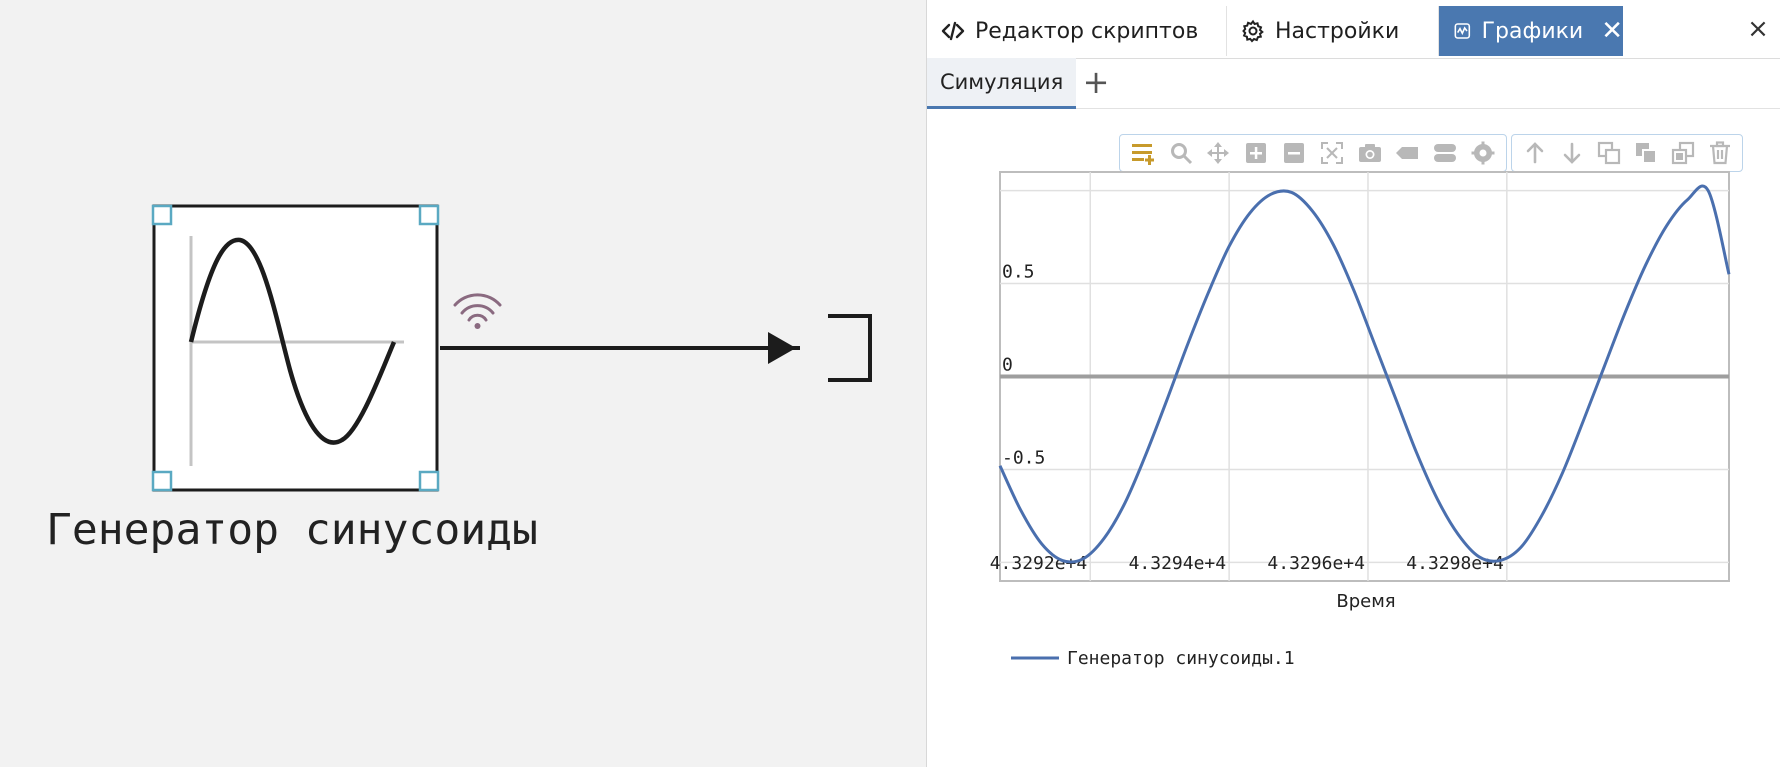 This screenshot has height=767, width=1780. What do you see at coordinates (292, 530) in the screenshot?
I see `block-label: Генератор синусоиды` at bounding box center [292, 530].